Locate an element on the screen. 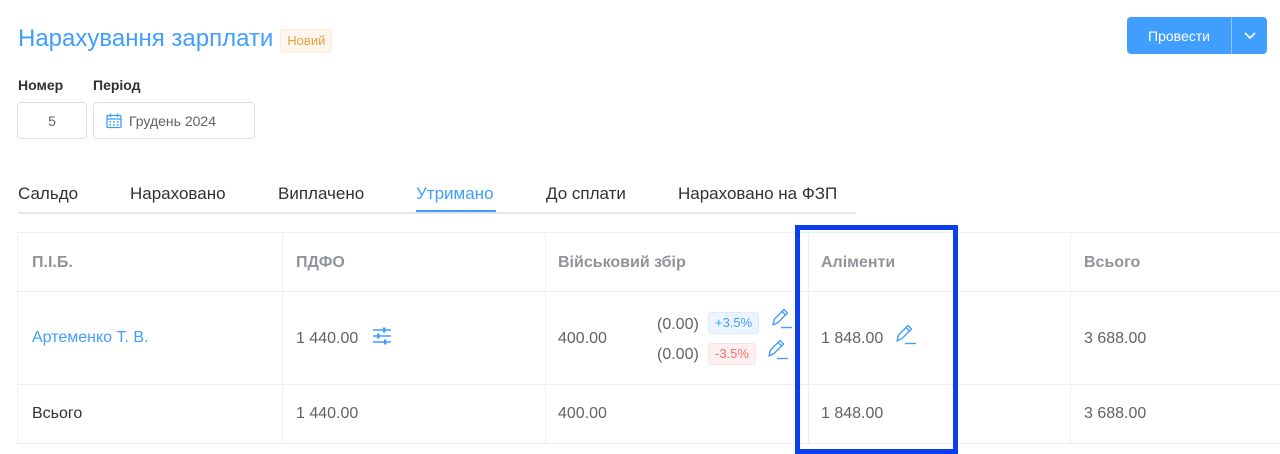 This screenshot has height=454, width=1280. period-label: Період is located at coordinates (117, 85).